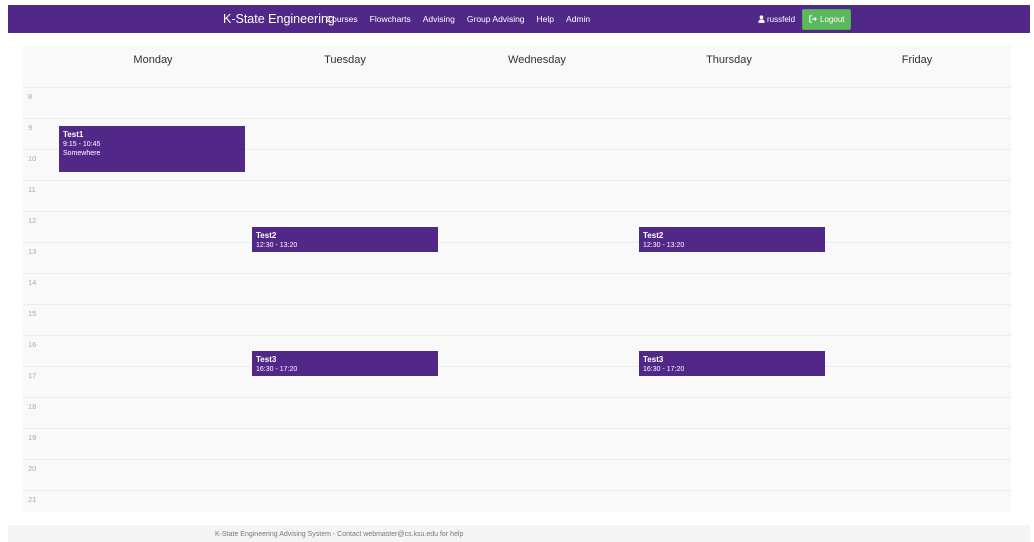 The width and height of the screenshot is (1034, 542). Describe the element at coordinates (73, 134) in the screenshot. I see `event-title: Test1` at that location.